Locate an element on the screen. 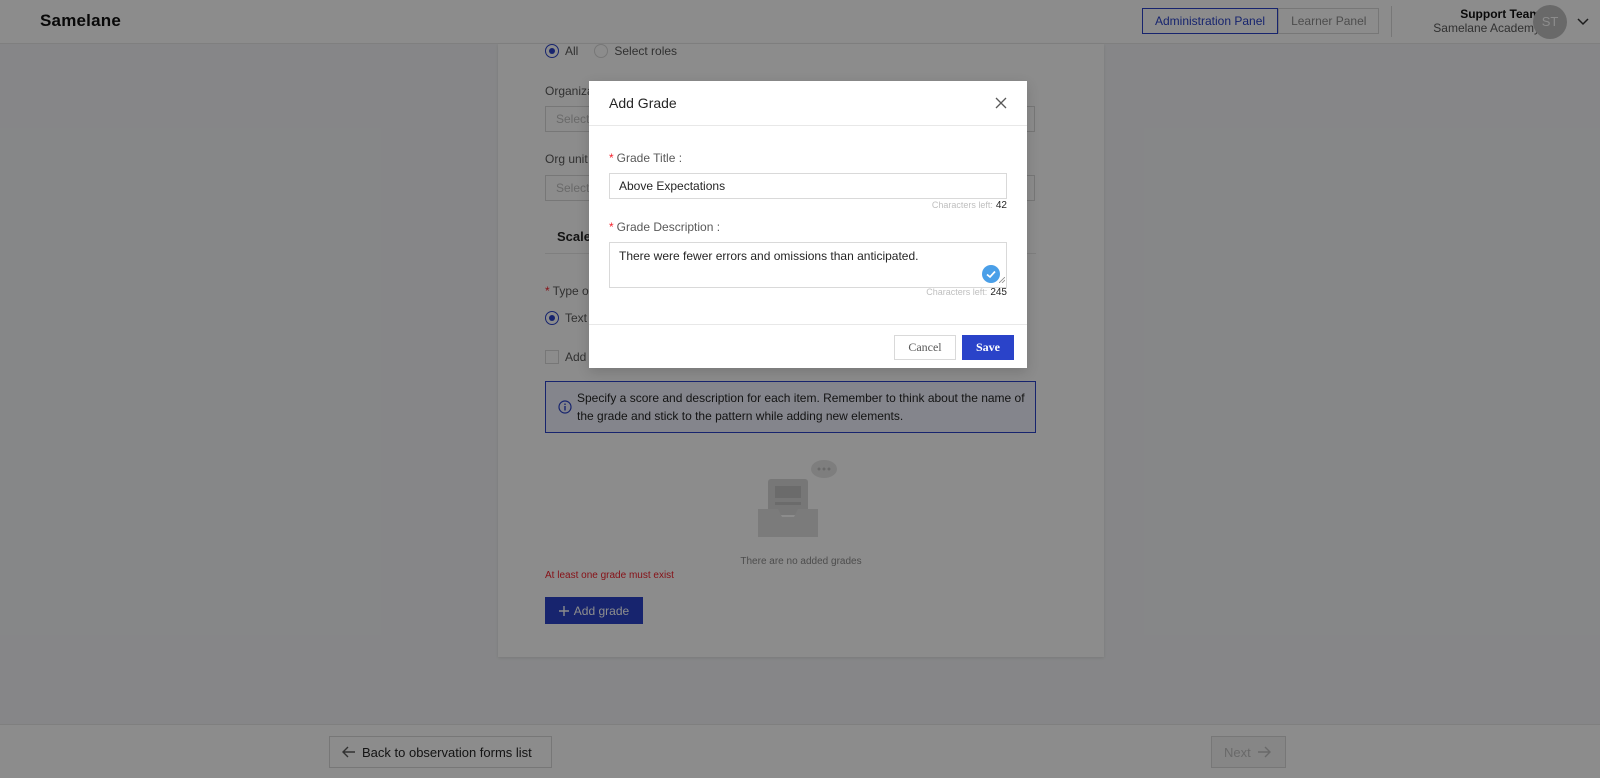 The image size is (1600, 778). grade-title-label-text: Grade Title is located at coordinates (646, 158).